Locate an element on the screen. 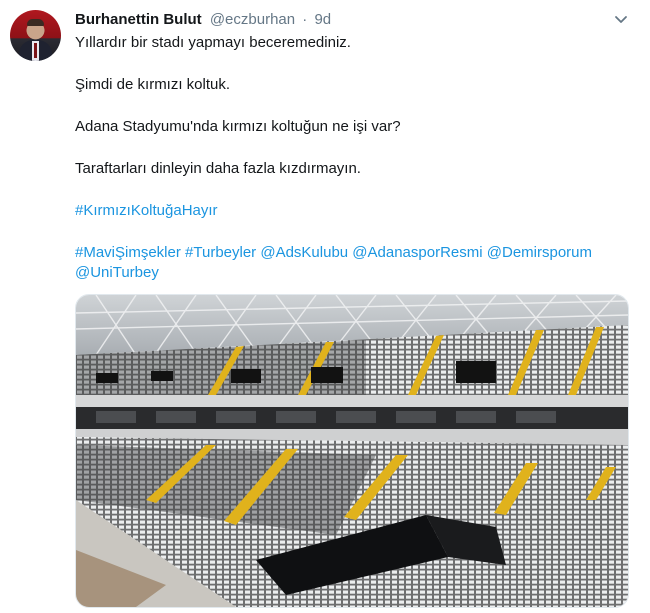 Image resolution: width=650 pixels, height=613 pixels. tweet-header: Burhanettin Bulut @eczburhan · 9d is located at coordinates (203, 20).